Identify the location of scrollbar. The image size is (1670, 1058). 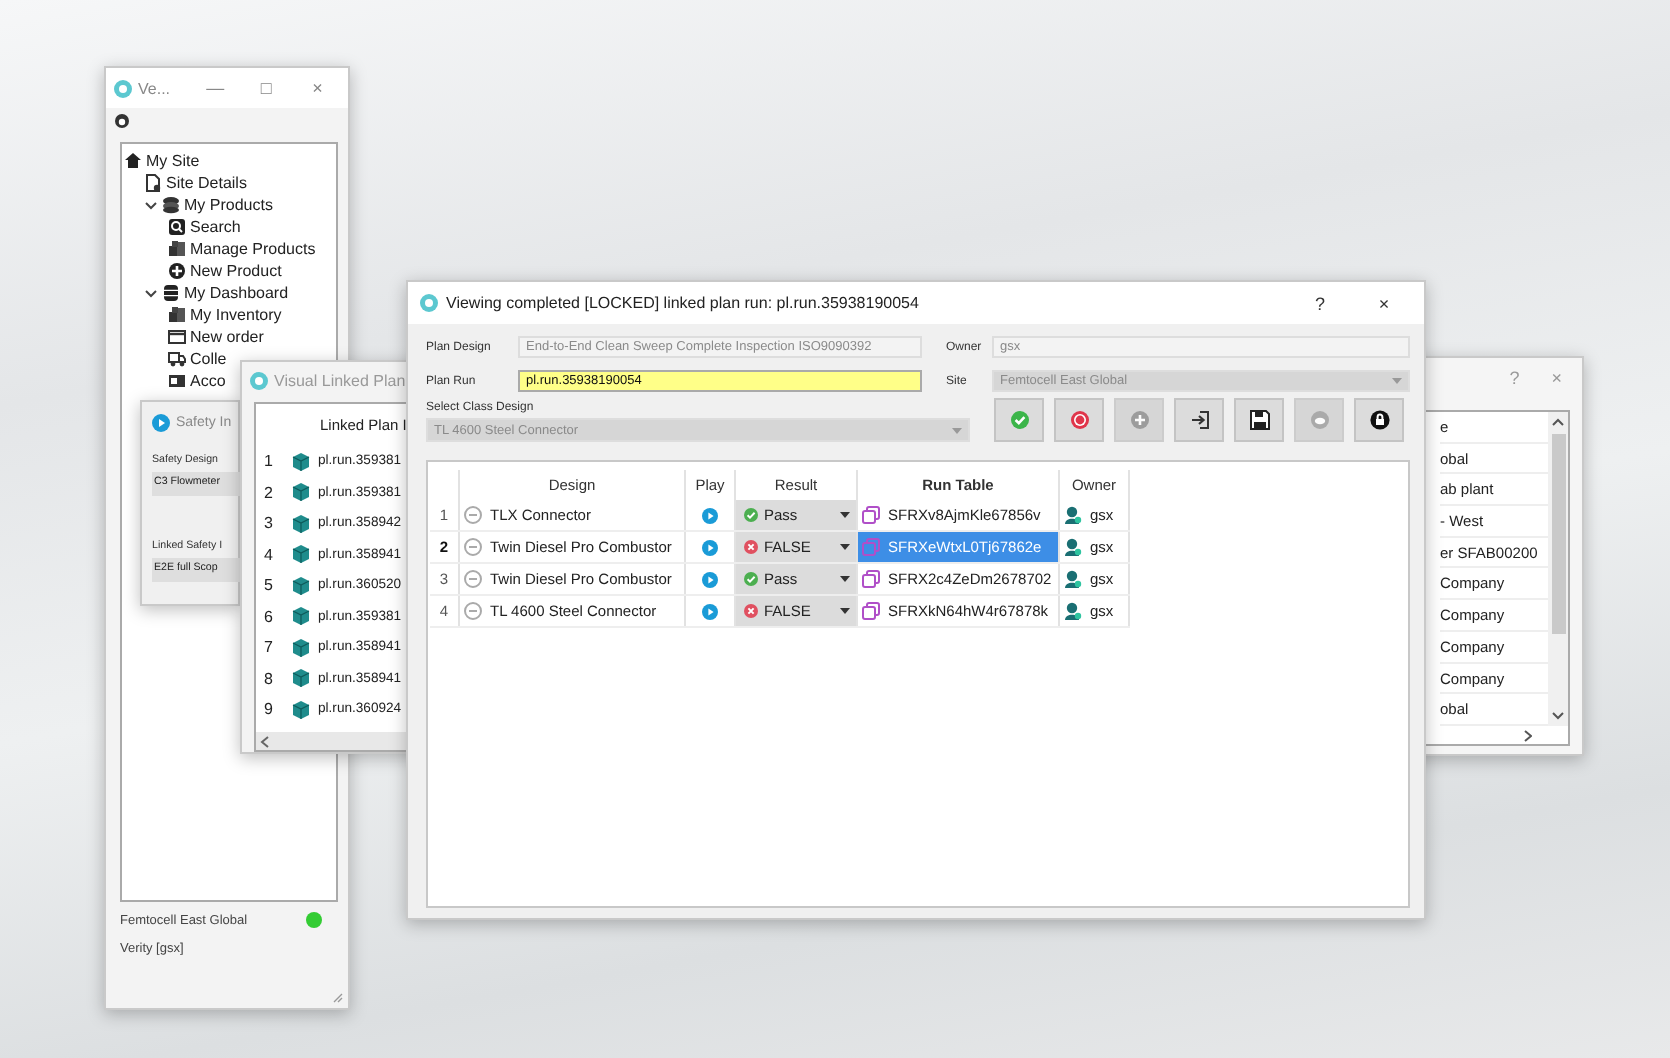
(1558, 569).